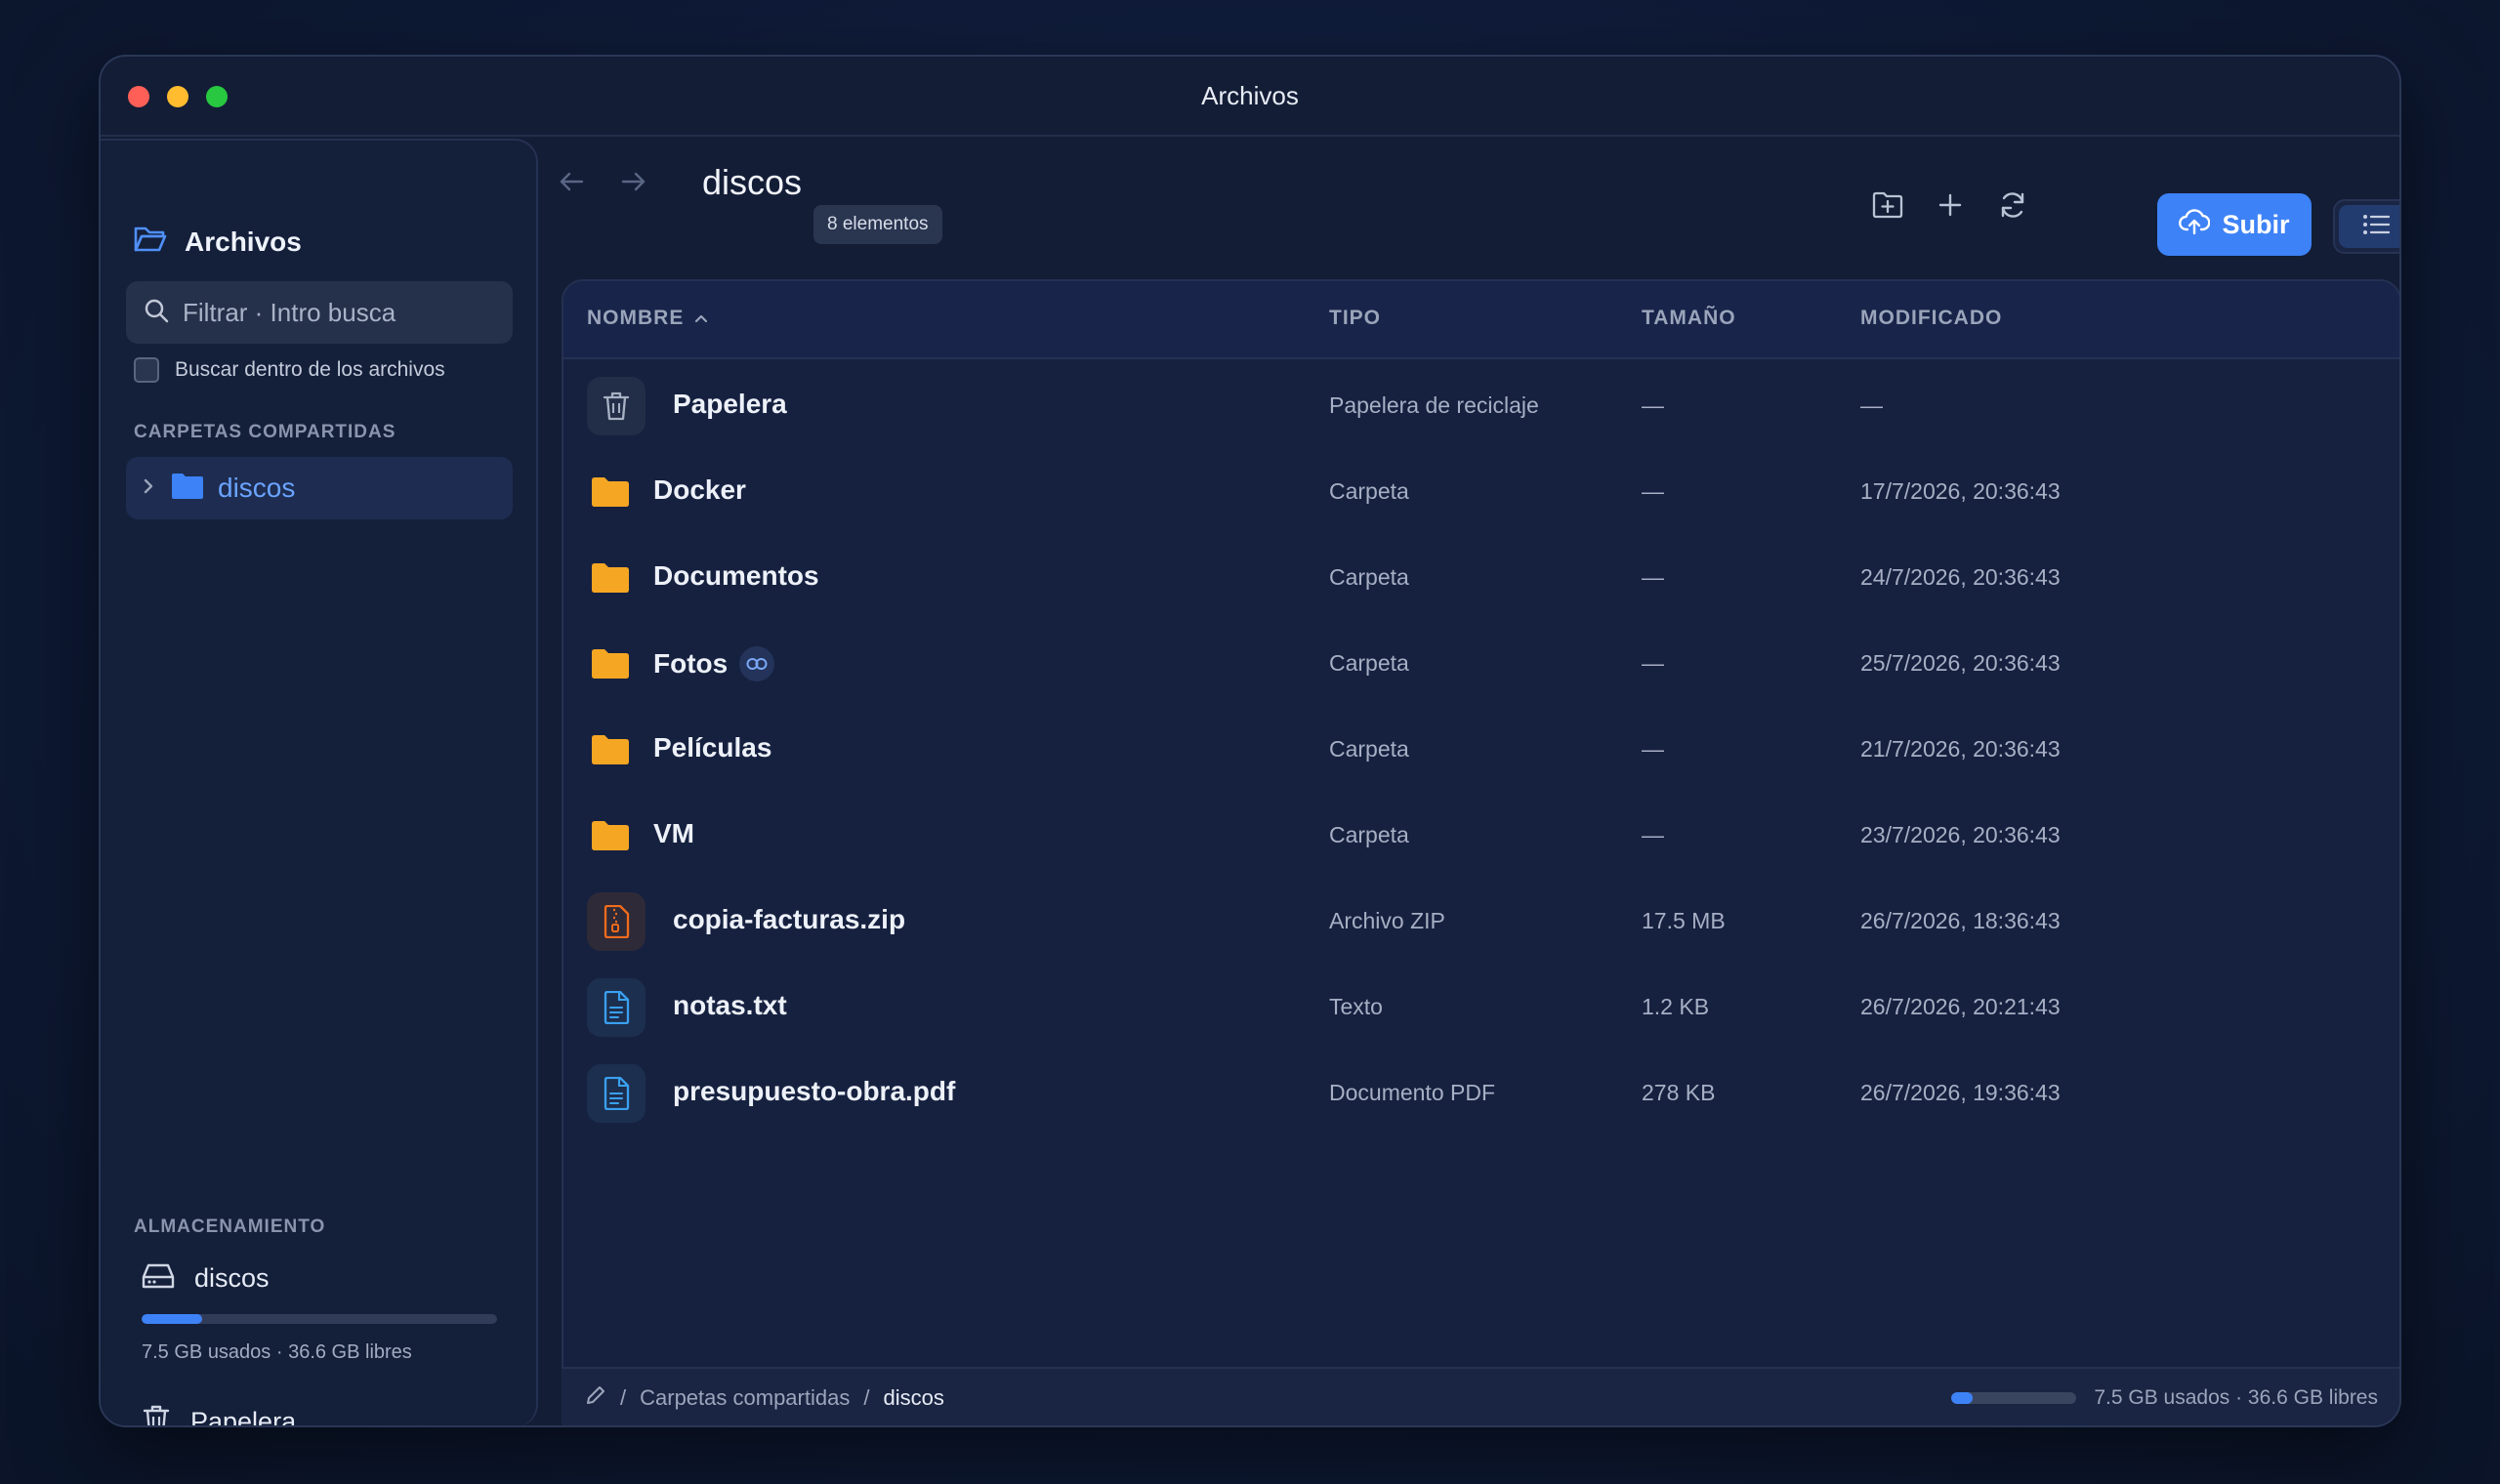 This screenshot has width=2500, height=1484. What do you see at coordinates (1481, 404) in the screenshot?
I see `table-row: Papelera Papelera de reciclaje — —` at bounding box center [1481, 404].